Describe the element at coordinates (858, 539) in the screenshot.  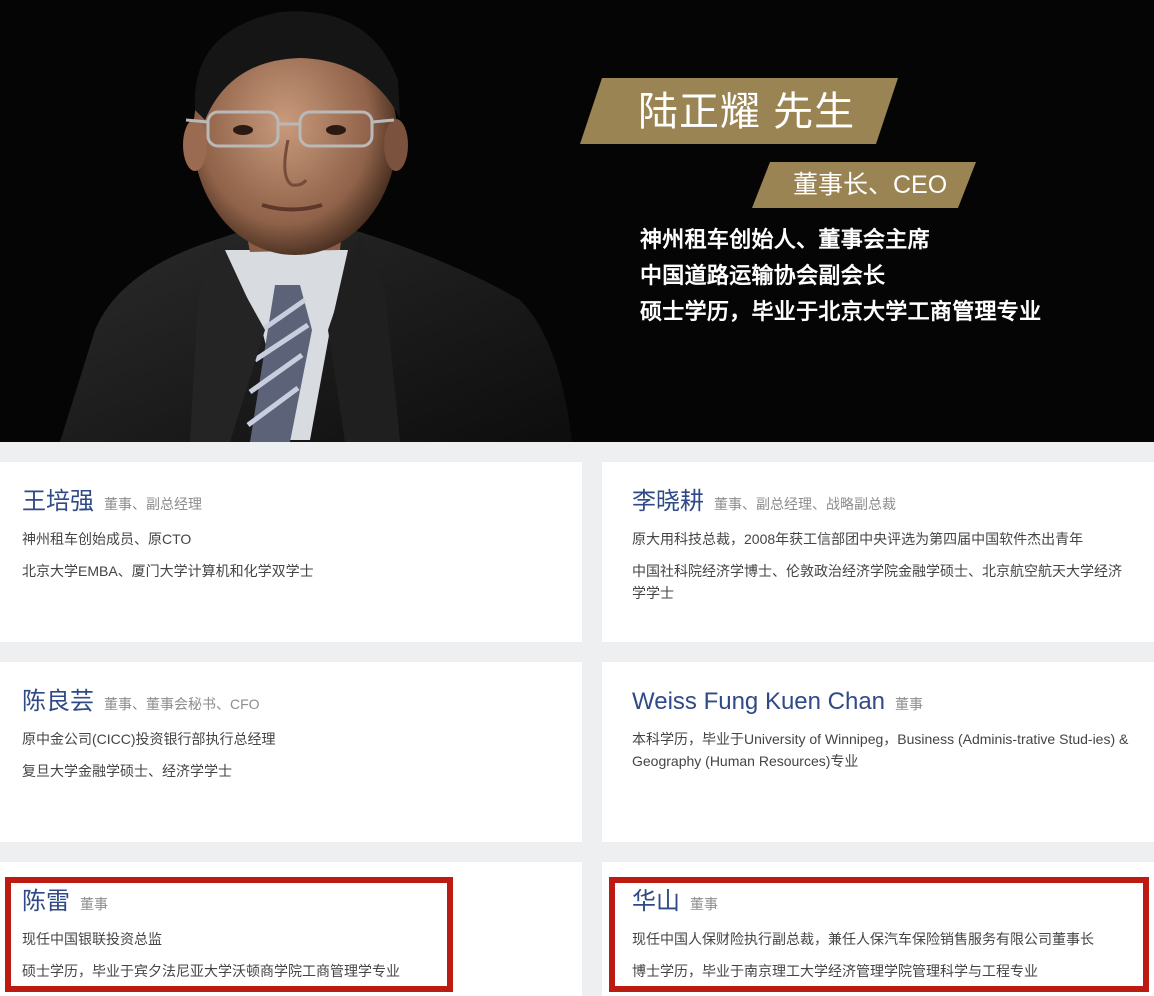
I see `member-detail: 原大用科技总裁，2008年获工信部团中央评选为第四届中国软件杰出青年` at that location.